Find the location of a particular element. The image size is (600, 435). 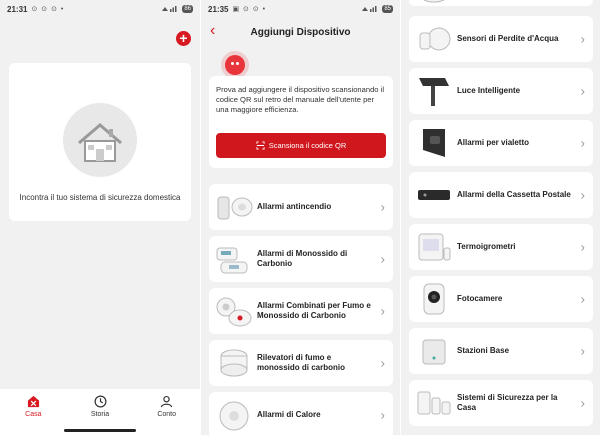

status-bar: 21:31 ⊙ ⊙ ⊙ • 86 is located at coordinates (100, 9).